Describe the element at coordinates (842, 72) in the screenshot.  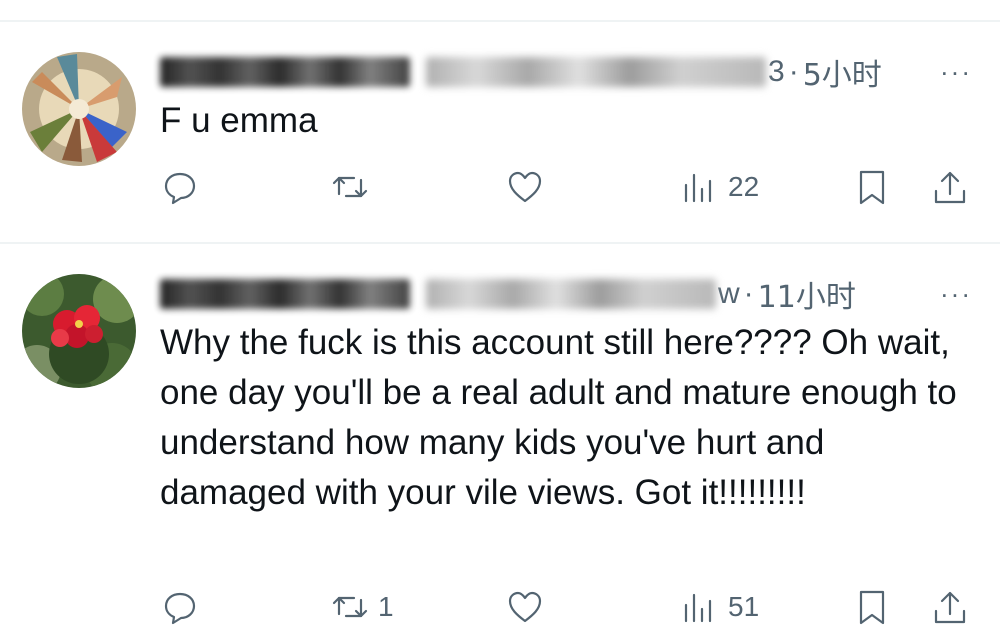
I see `timestamp: 5小时` at that location.